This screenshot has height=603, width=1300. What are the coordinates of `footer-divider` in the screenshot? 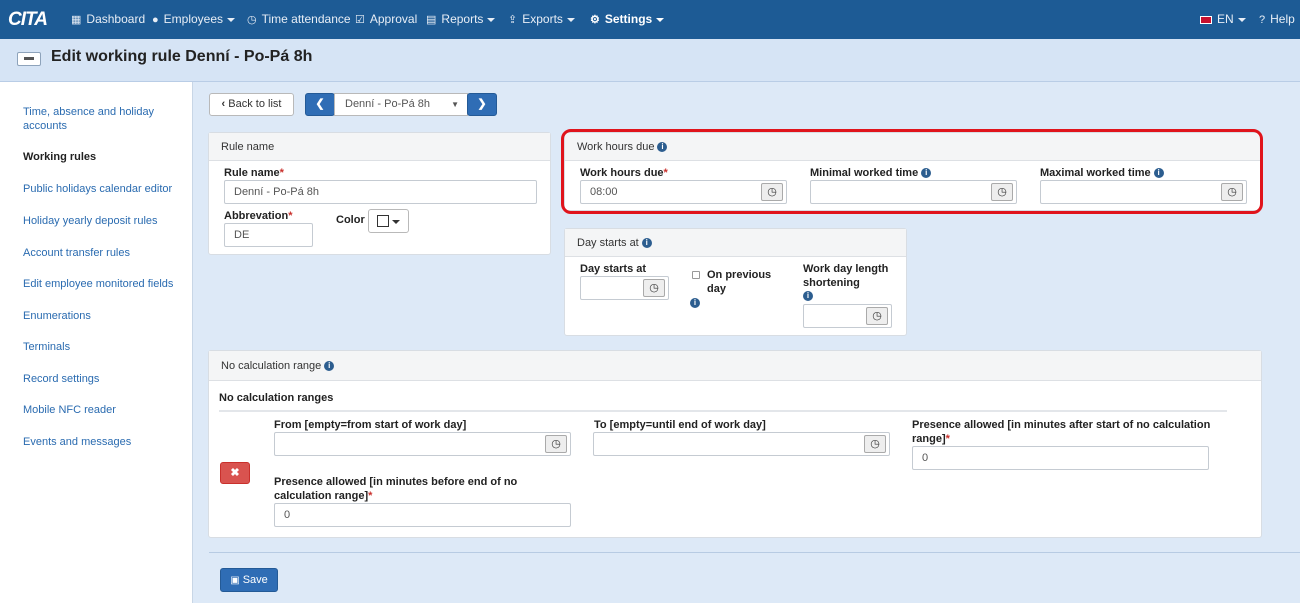 It's located at (754, 552).